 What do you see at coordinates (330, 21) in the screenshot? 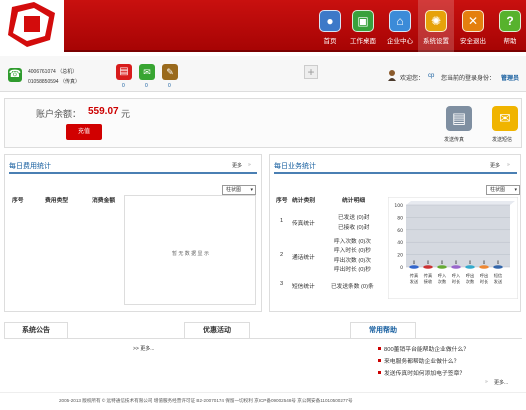
I see `person-icon: ●` at bounding box center [330, 21].